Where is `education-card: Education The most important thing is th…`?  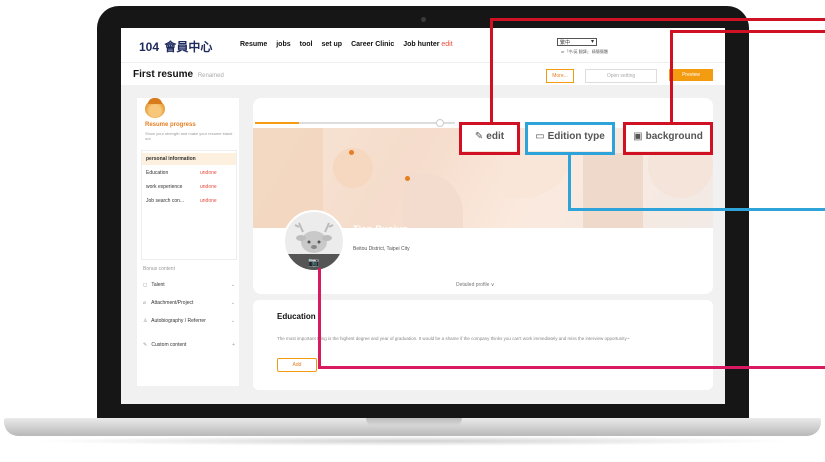
education-card: Education The most important thing is th… is located at coordinates (483, 345).